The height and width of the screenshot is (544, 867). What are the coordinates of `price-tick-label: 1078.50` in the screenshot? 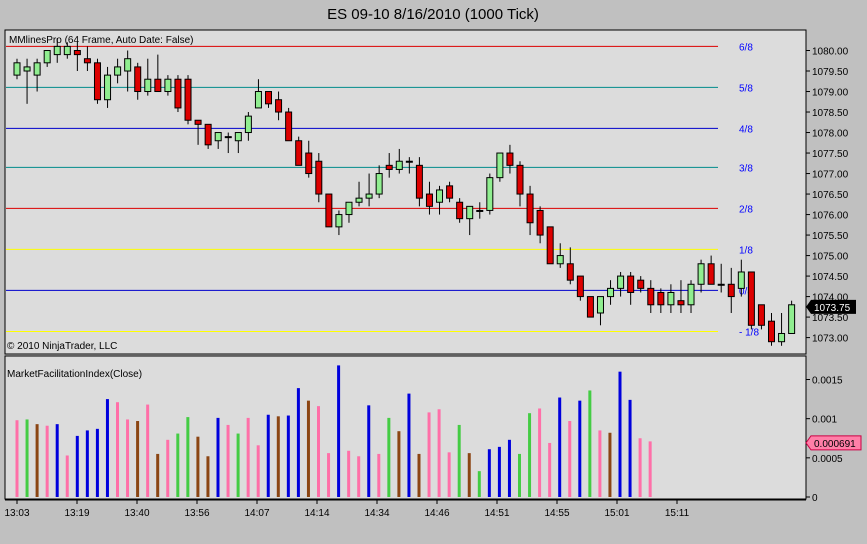 It's located at (830, 113).